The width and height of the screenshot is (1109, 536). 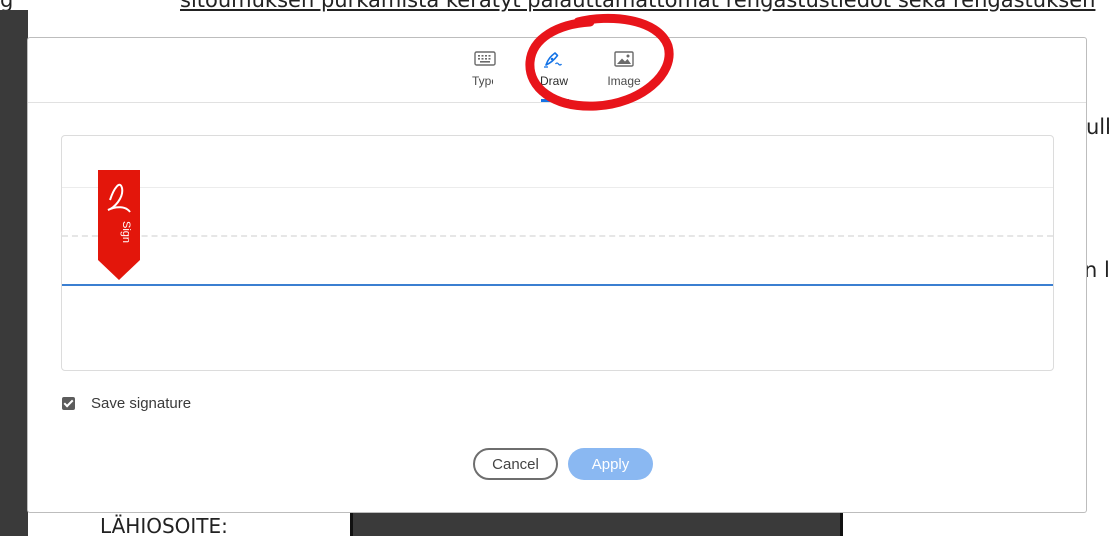 I want to click on keyboard-icon, so click(x=485, y=58).